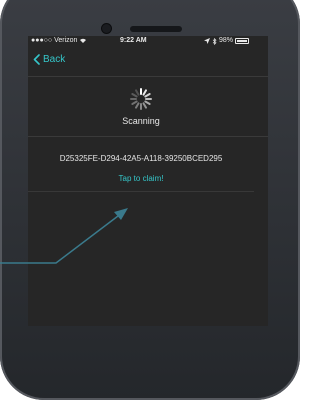  I want to click on back-button: Back, so click(49, 59).